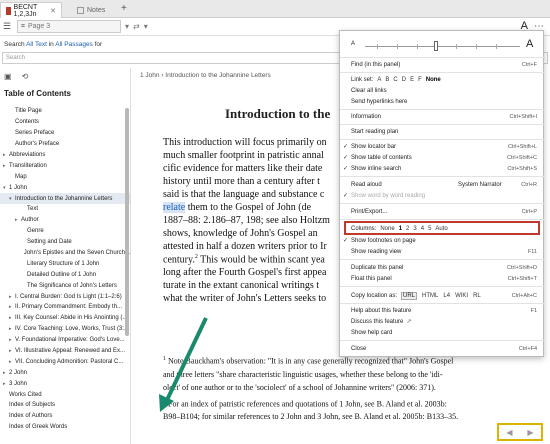 The width and height of the screenshot is (550, 444). I want to click on link-set-f: F, so click(420, 80).